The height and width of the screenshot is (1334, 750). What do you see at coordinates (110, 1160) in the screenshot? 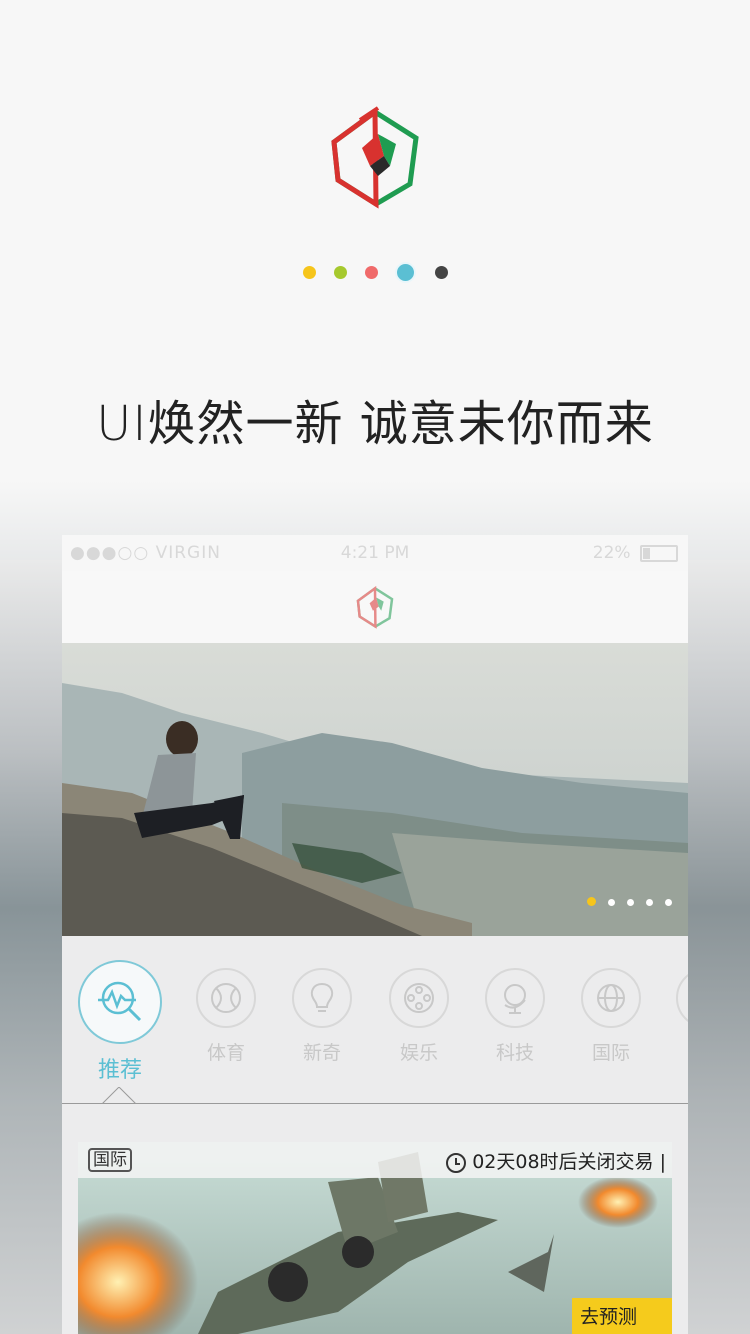
I see `category-tag: 国际` at bounding box center [110, 1160].